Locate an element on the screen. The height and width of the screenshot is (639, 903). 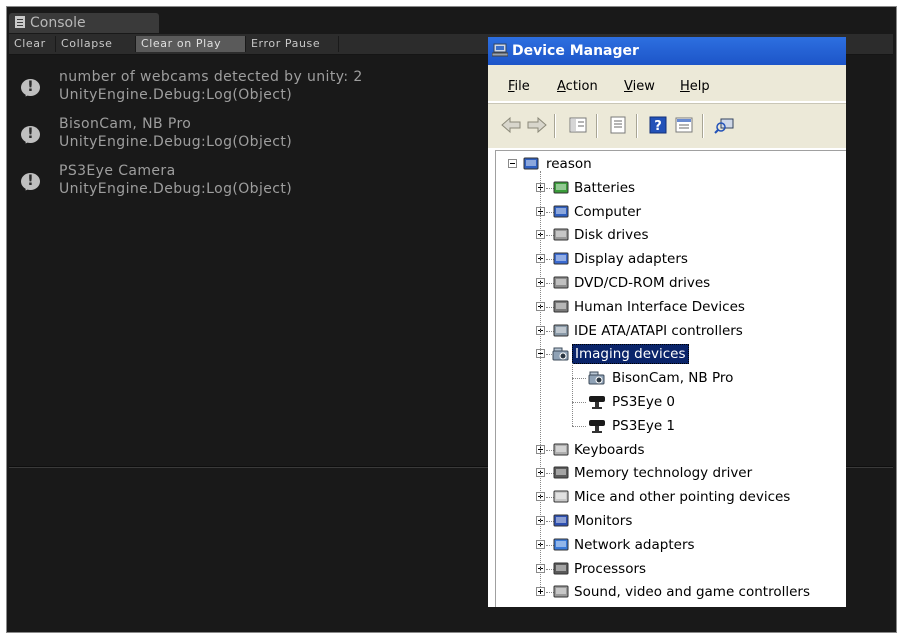
tree-category-label: Sound, video and game controllers is located at coordinates (692, 592).